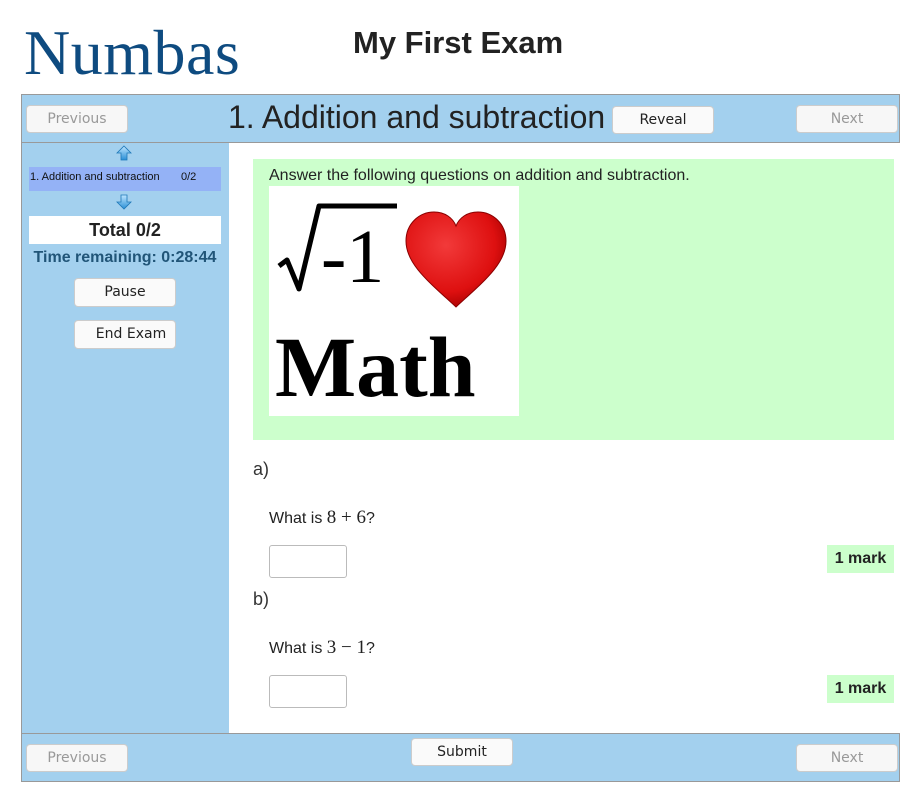 This screenshot has height=800, width=920. Describe the element at coordinates (462, 752) in the screenshot. I see `submit-button: Submit` at that location.